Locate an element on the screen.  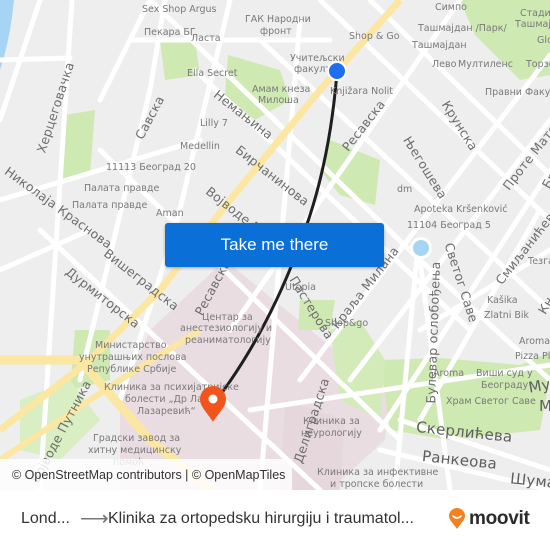
place-label: Лазаревић“ is located at coordinates (166, 411).